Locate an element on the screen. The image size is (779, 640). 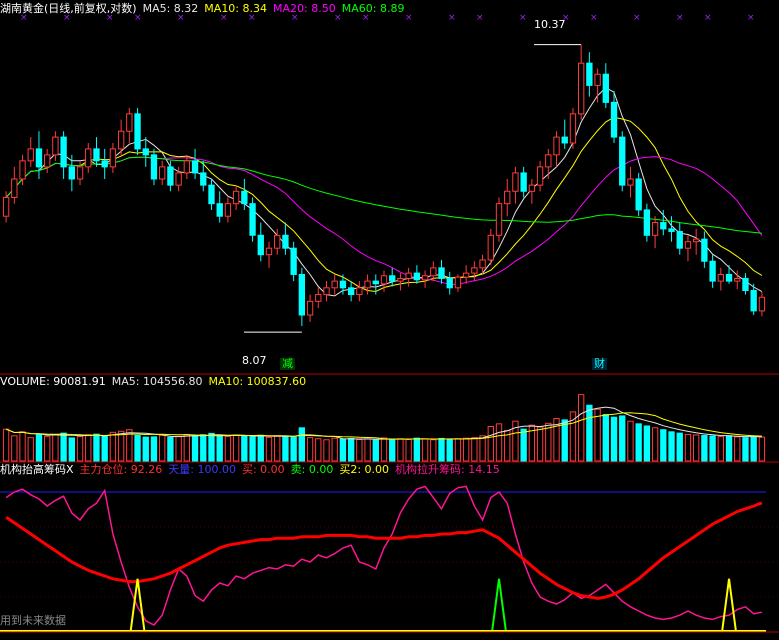
price-ma10-label: MA10: 8.34 is located at coordinates (236, 8).